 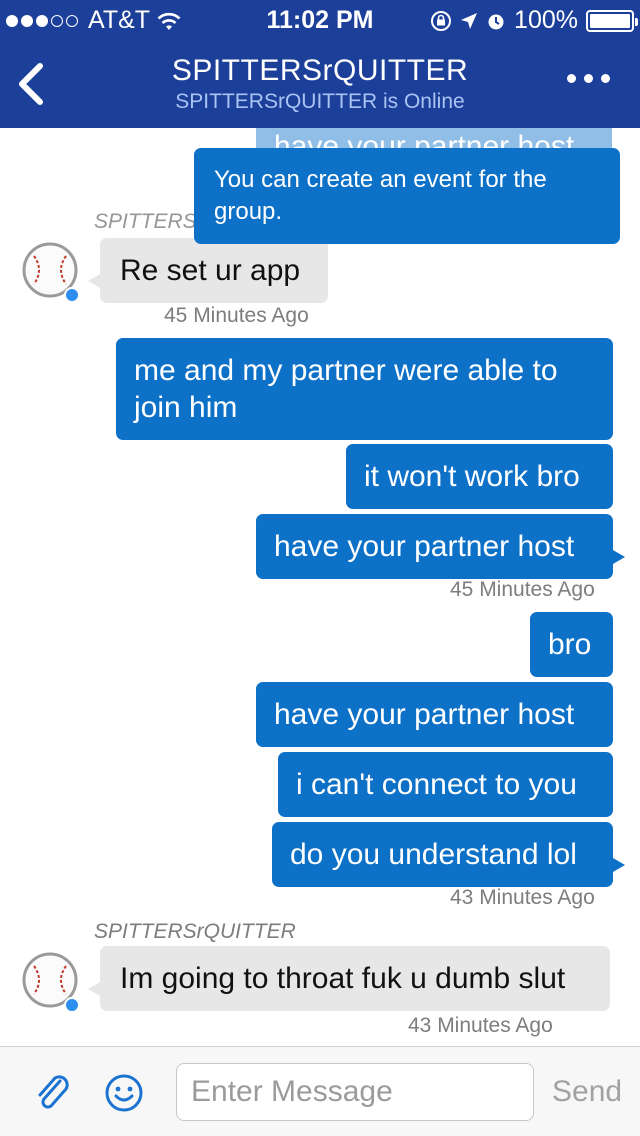 I want to click on location-arrow-icon, so click(x=469, y=20).